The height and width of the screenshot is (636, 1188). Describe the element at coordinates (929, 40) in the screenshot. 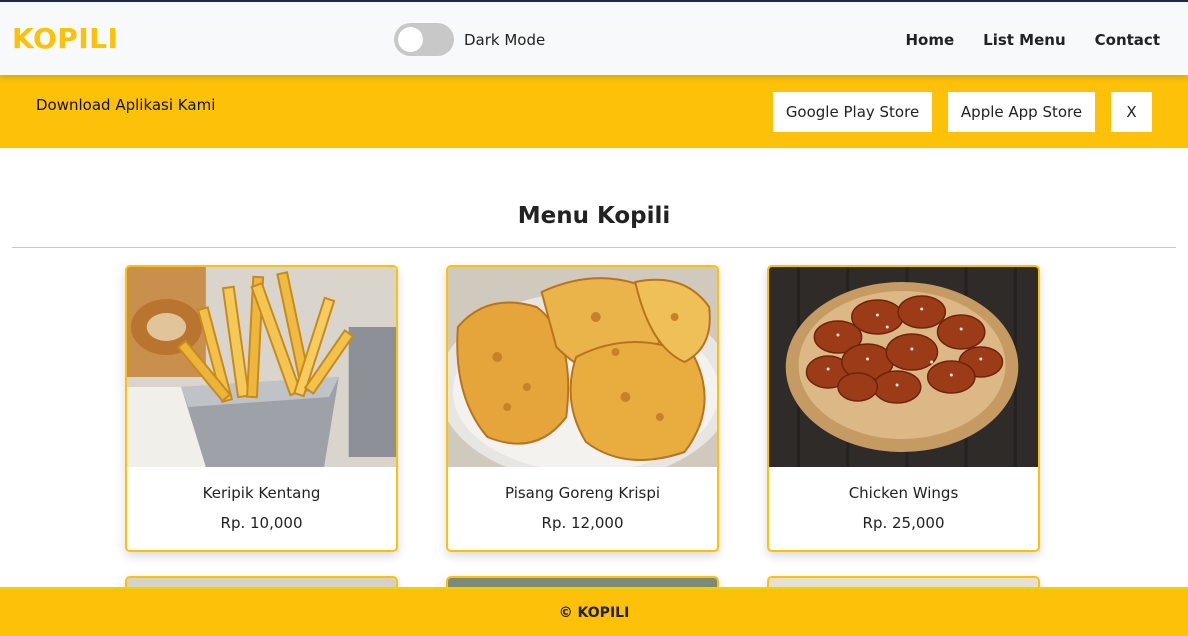

I see `nav-home: Home` at that location.